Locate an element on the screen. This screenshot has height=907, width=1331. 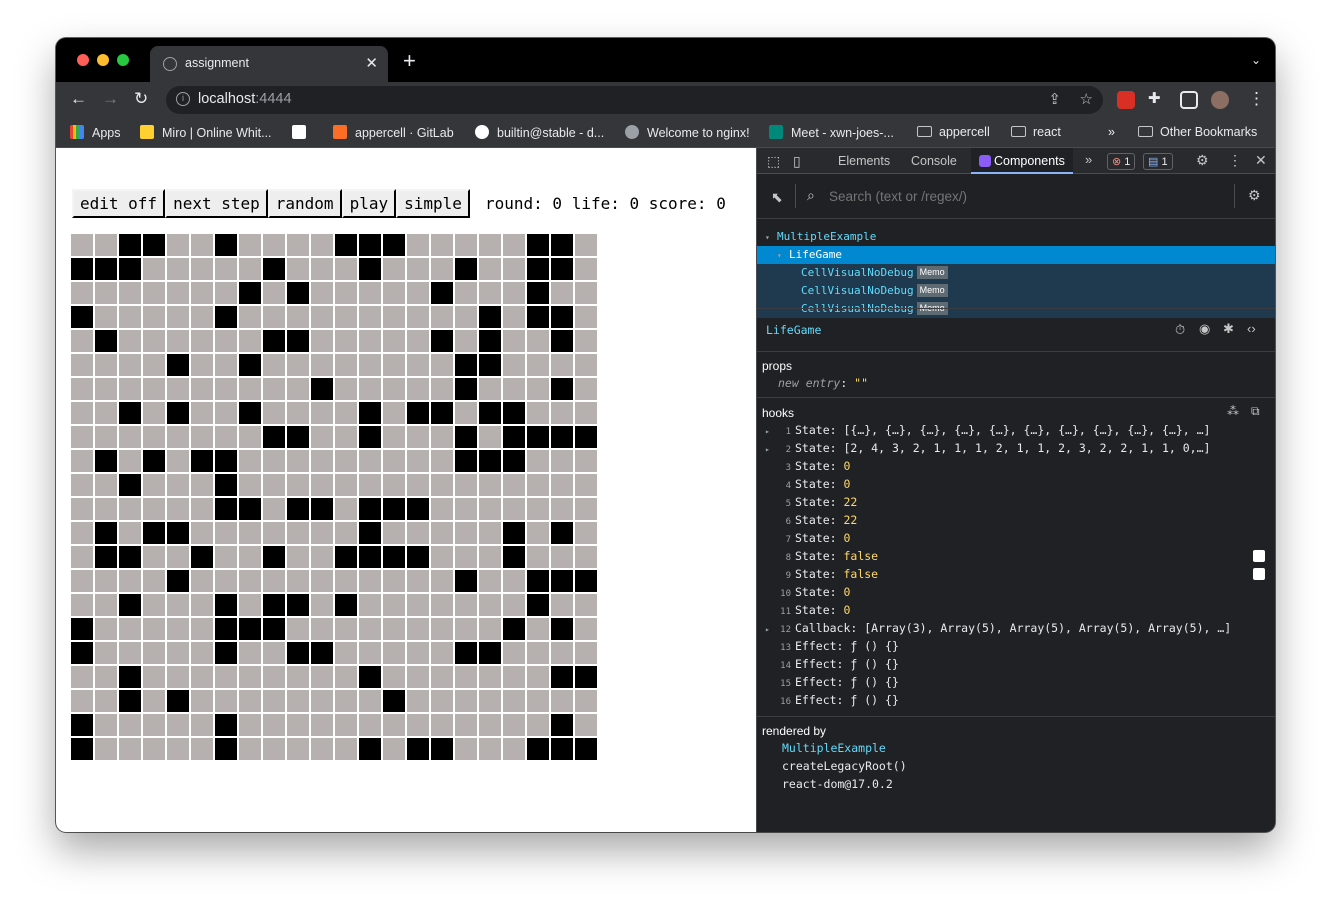
devtools-kebab-icon: ⋮ is located at coordinates (1235, 160).